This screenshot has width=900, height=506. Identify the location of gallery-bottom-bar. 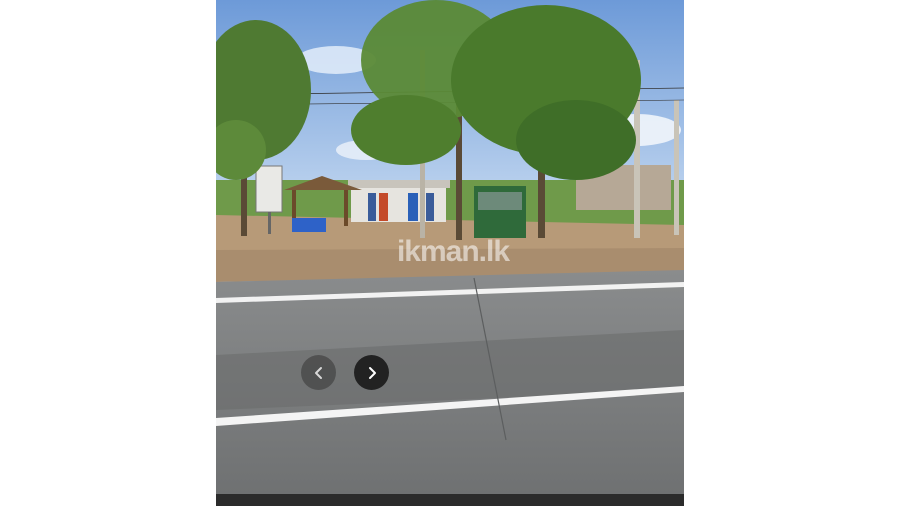
(450, 500).